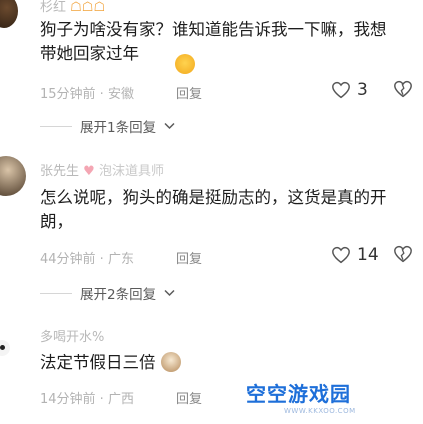 The width and height of the screenshot is (423, 424). What do you see at coordinates (362, 90) in the screenshot?
I see `like-count: 3` at bounding box center [362, 90].